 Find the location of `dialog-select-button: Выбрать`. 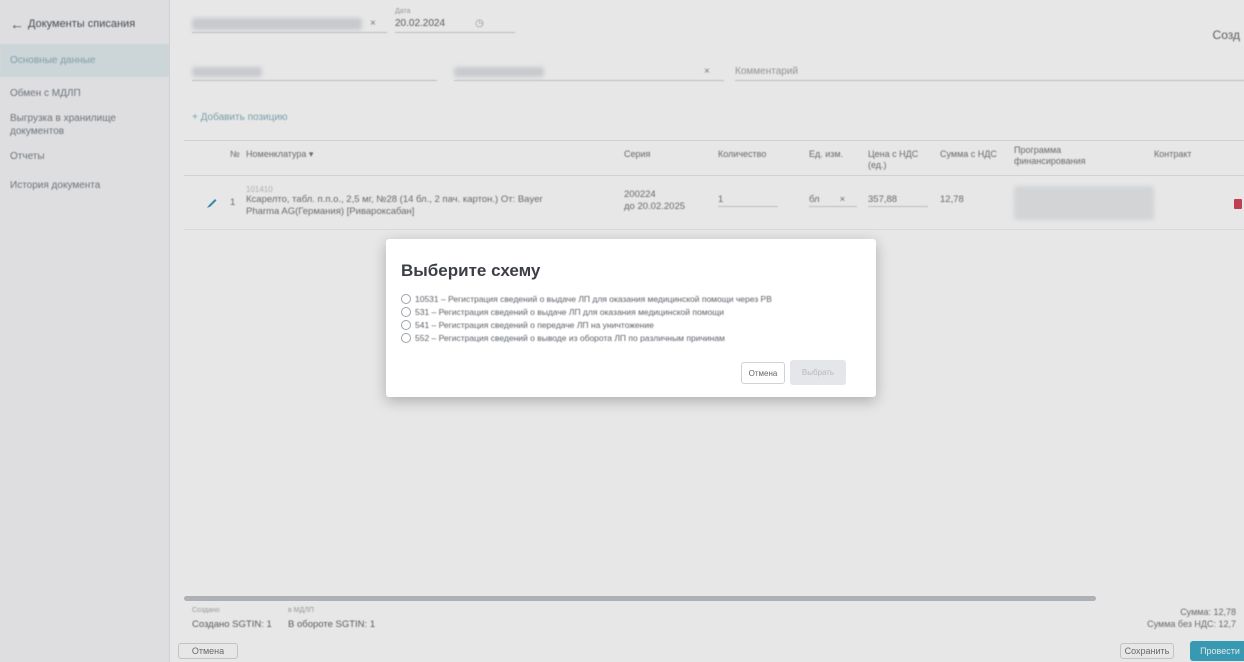

dialog-select-button: Выбрать is located at coordinates (818, 372).